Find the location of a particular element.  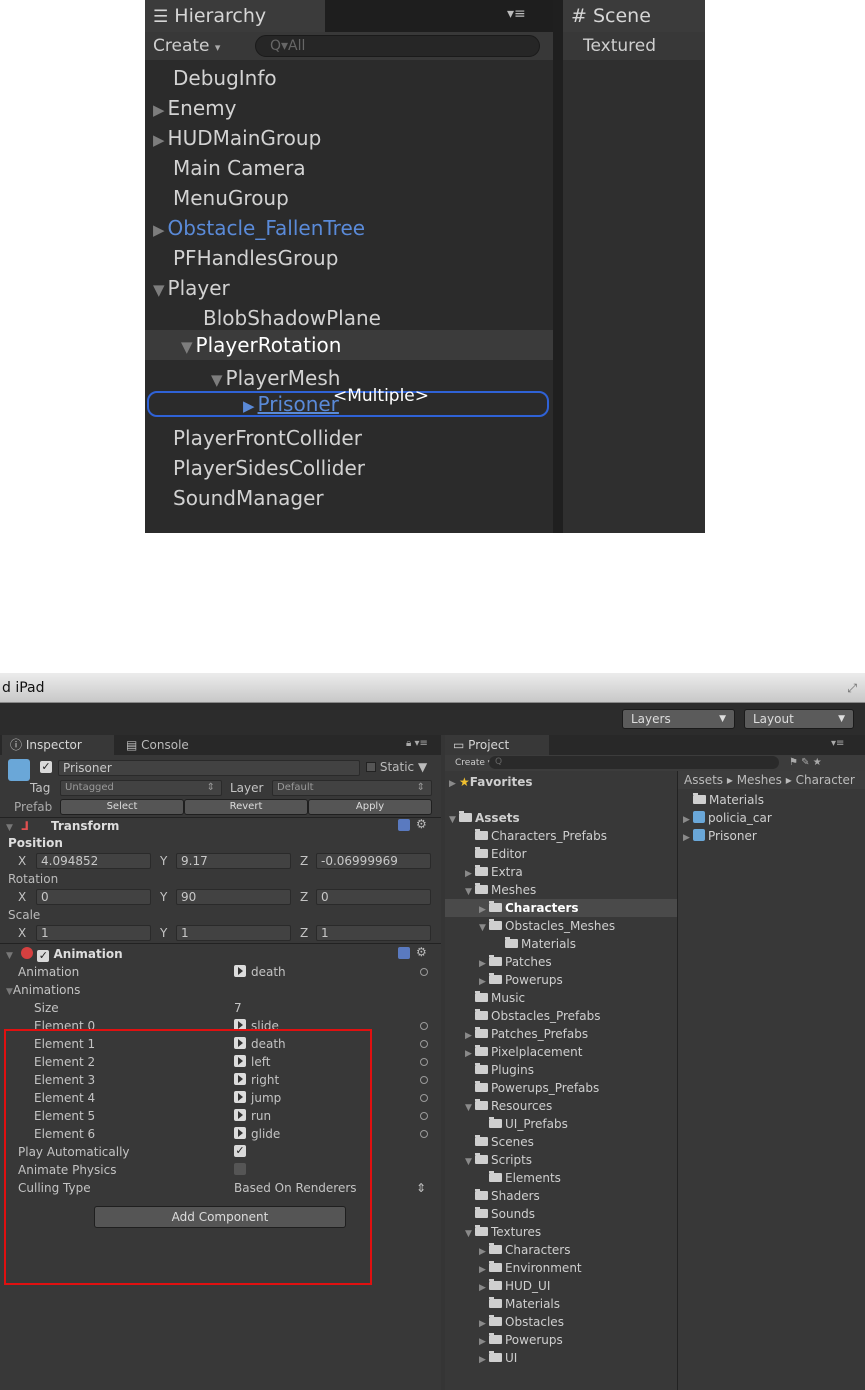

tree-item: Elements is located at coordinates (520, 1178).